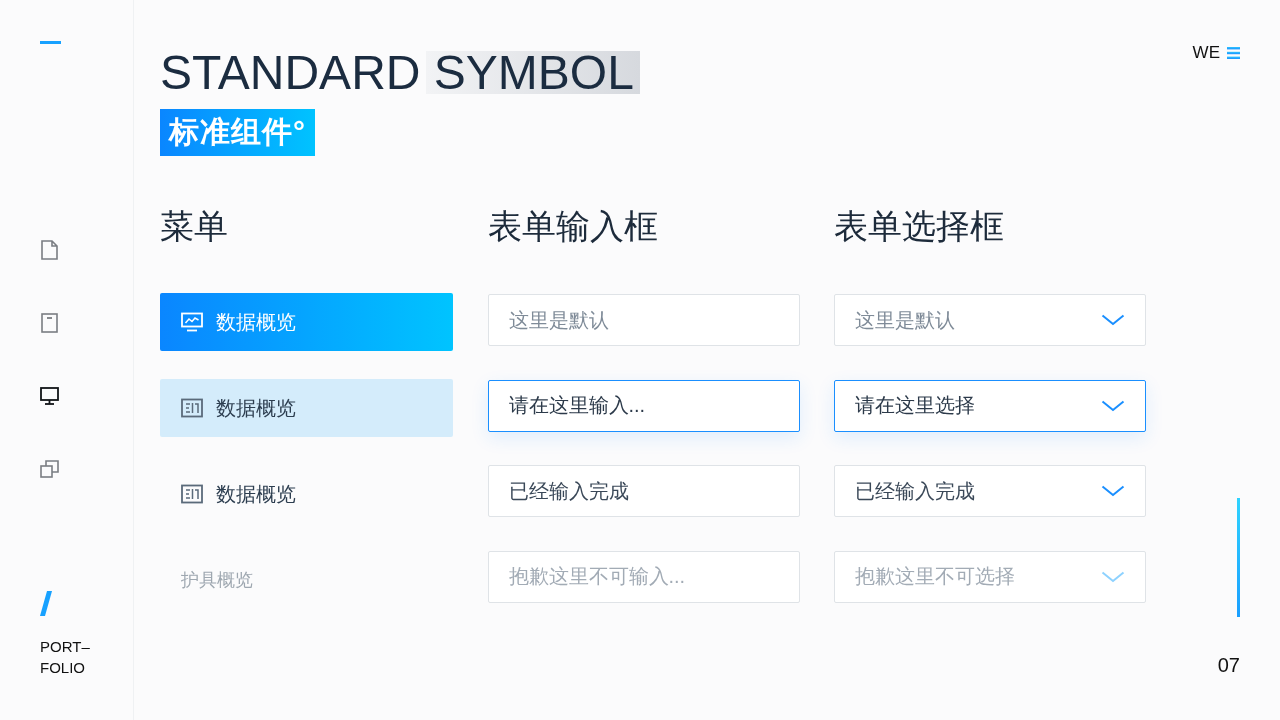  I want to click on brand-text: PORT–, so click(65, 647).